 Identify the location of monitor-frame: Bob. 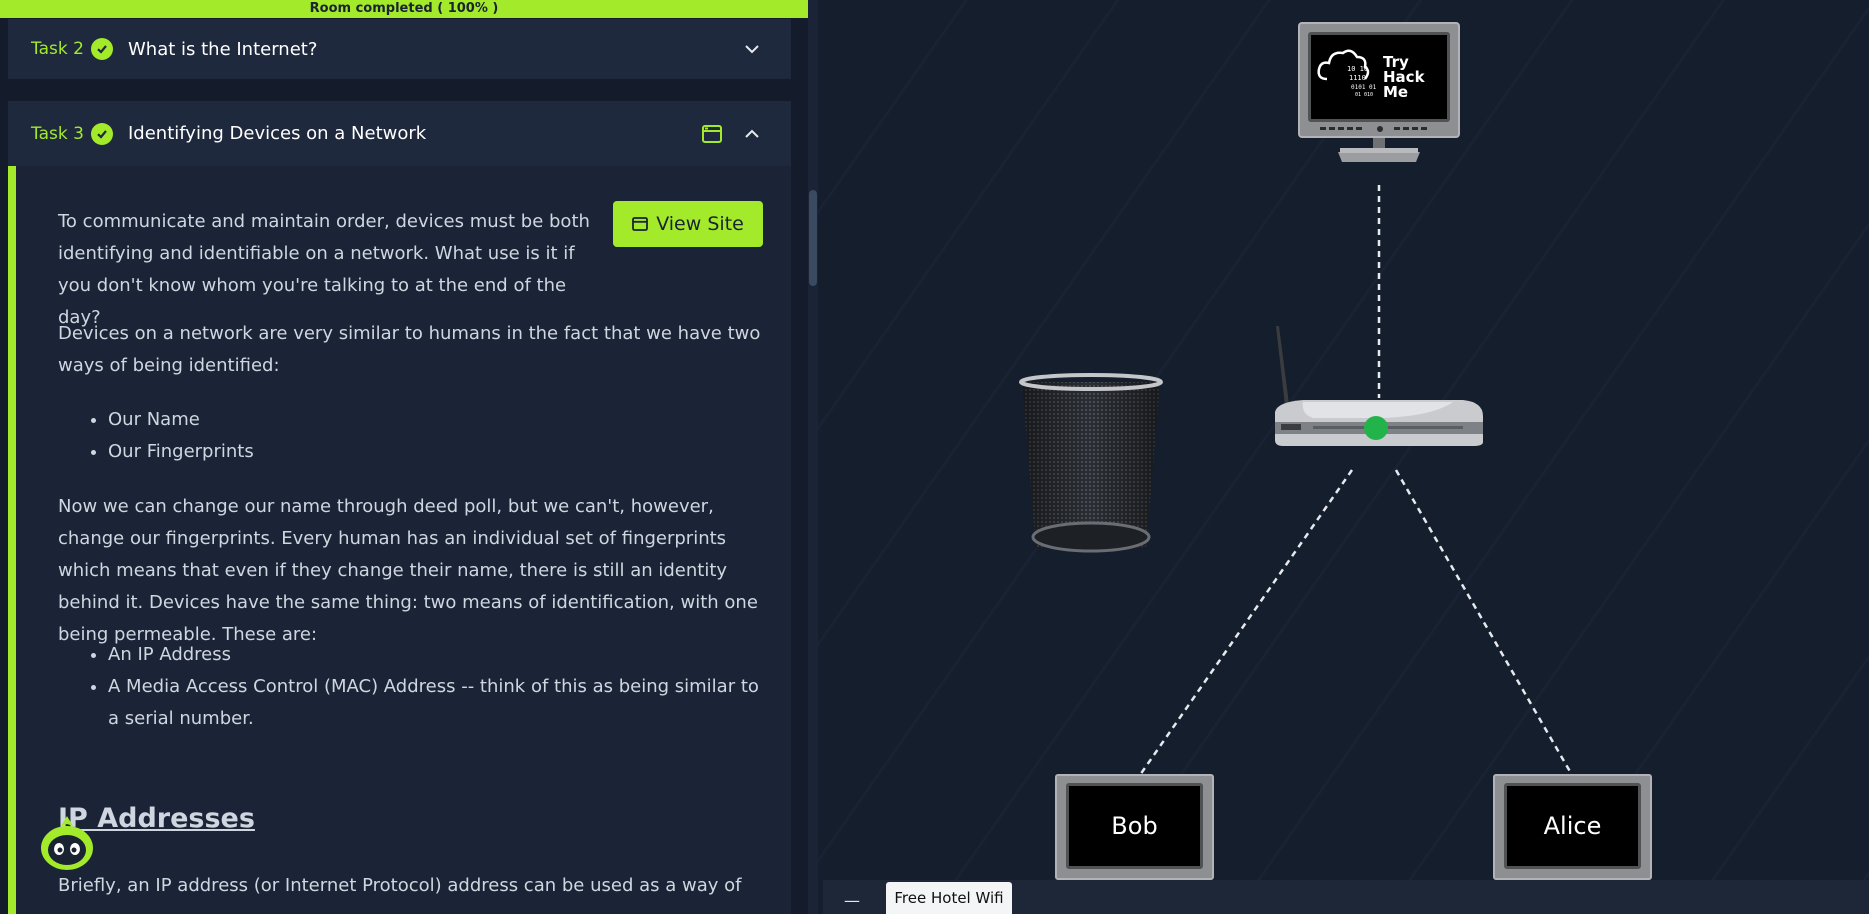
(1134, 827).